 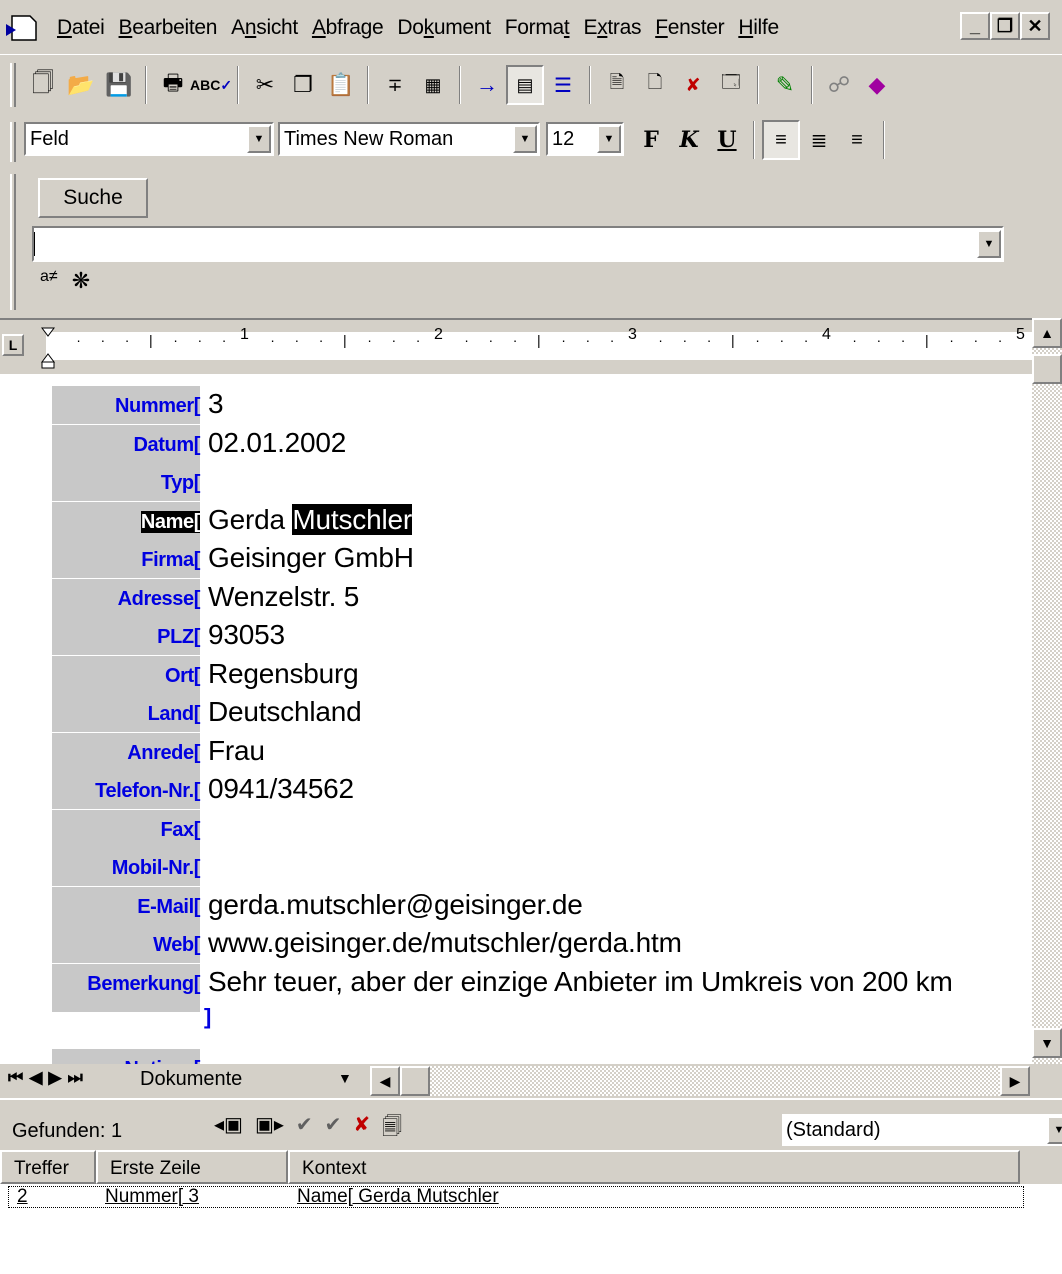 I want to click on menu-item-bearbeiten: Bearbeiten, so click(x=168, y=28).